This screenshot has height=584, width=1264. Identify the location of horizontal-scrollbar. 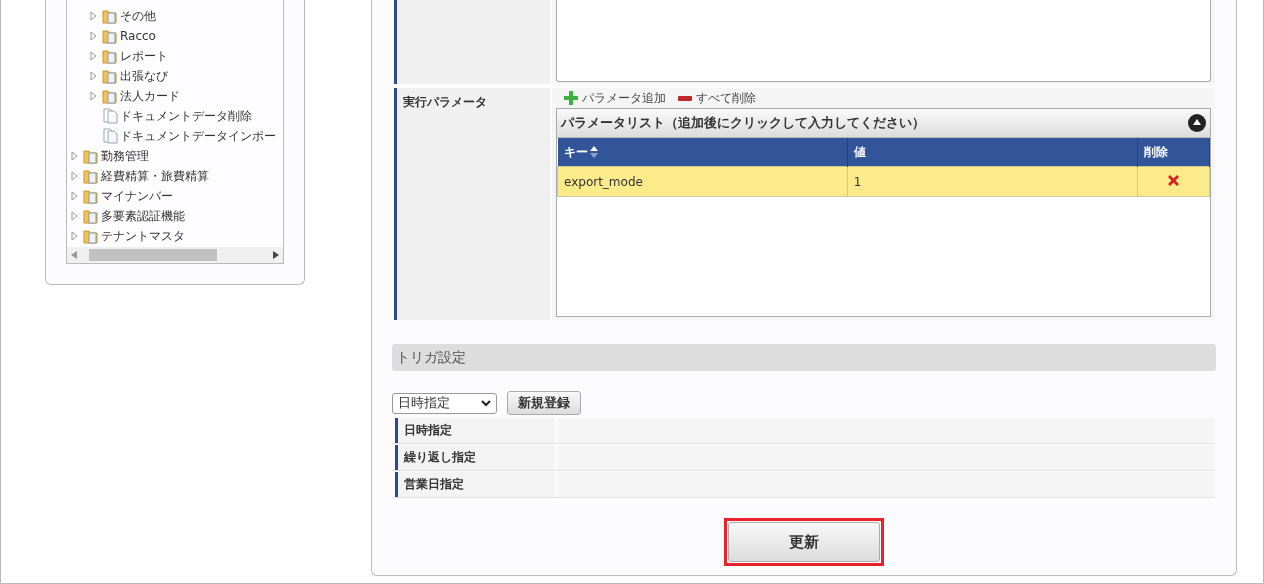
(175, 255).